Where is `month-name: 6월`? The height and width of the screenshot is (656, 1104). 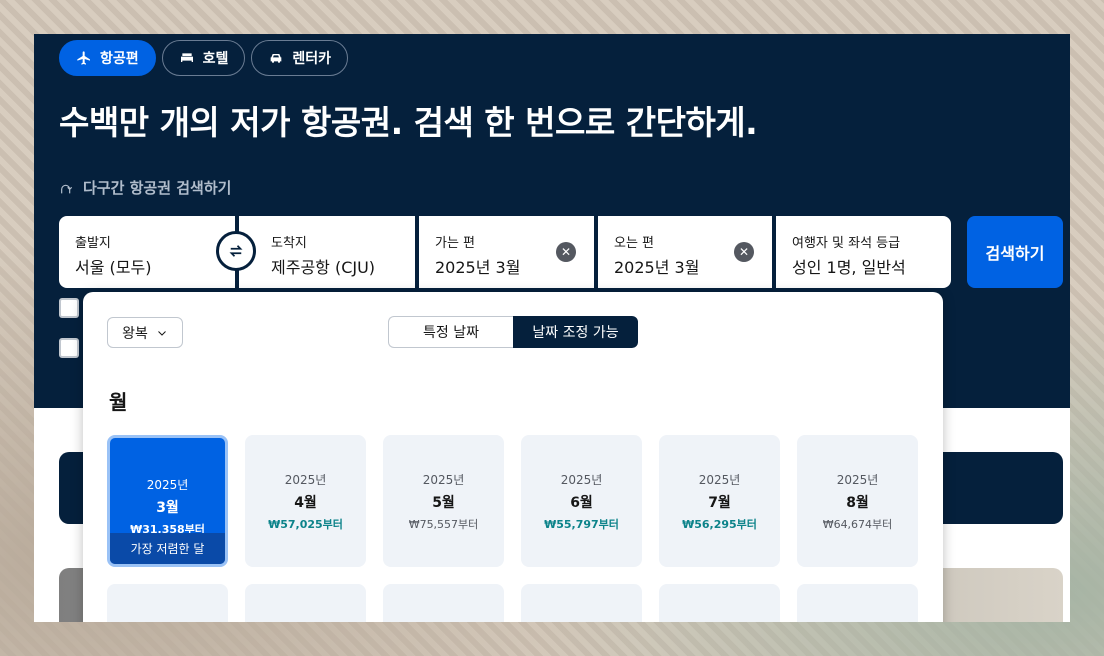 month-name: 6월 is located at coordinates (581, 502).